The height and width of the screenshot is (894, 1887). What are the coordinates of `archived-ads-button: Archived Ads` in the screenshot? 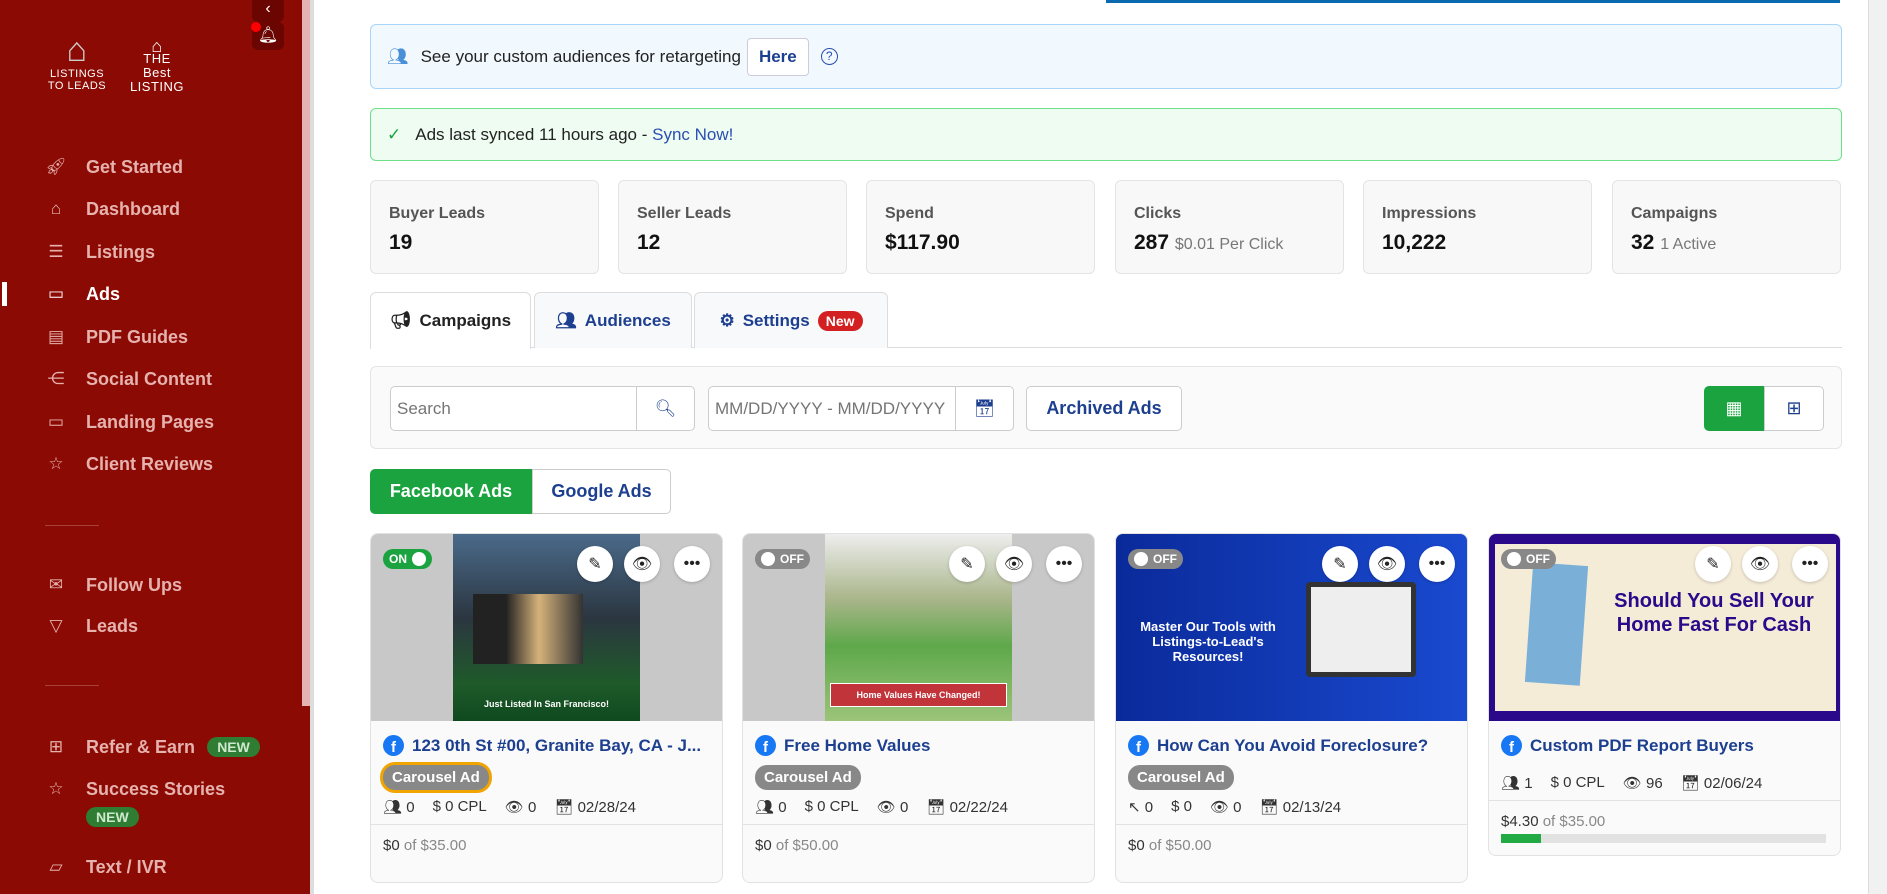 It's located at (1104, 408).